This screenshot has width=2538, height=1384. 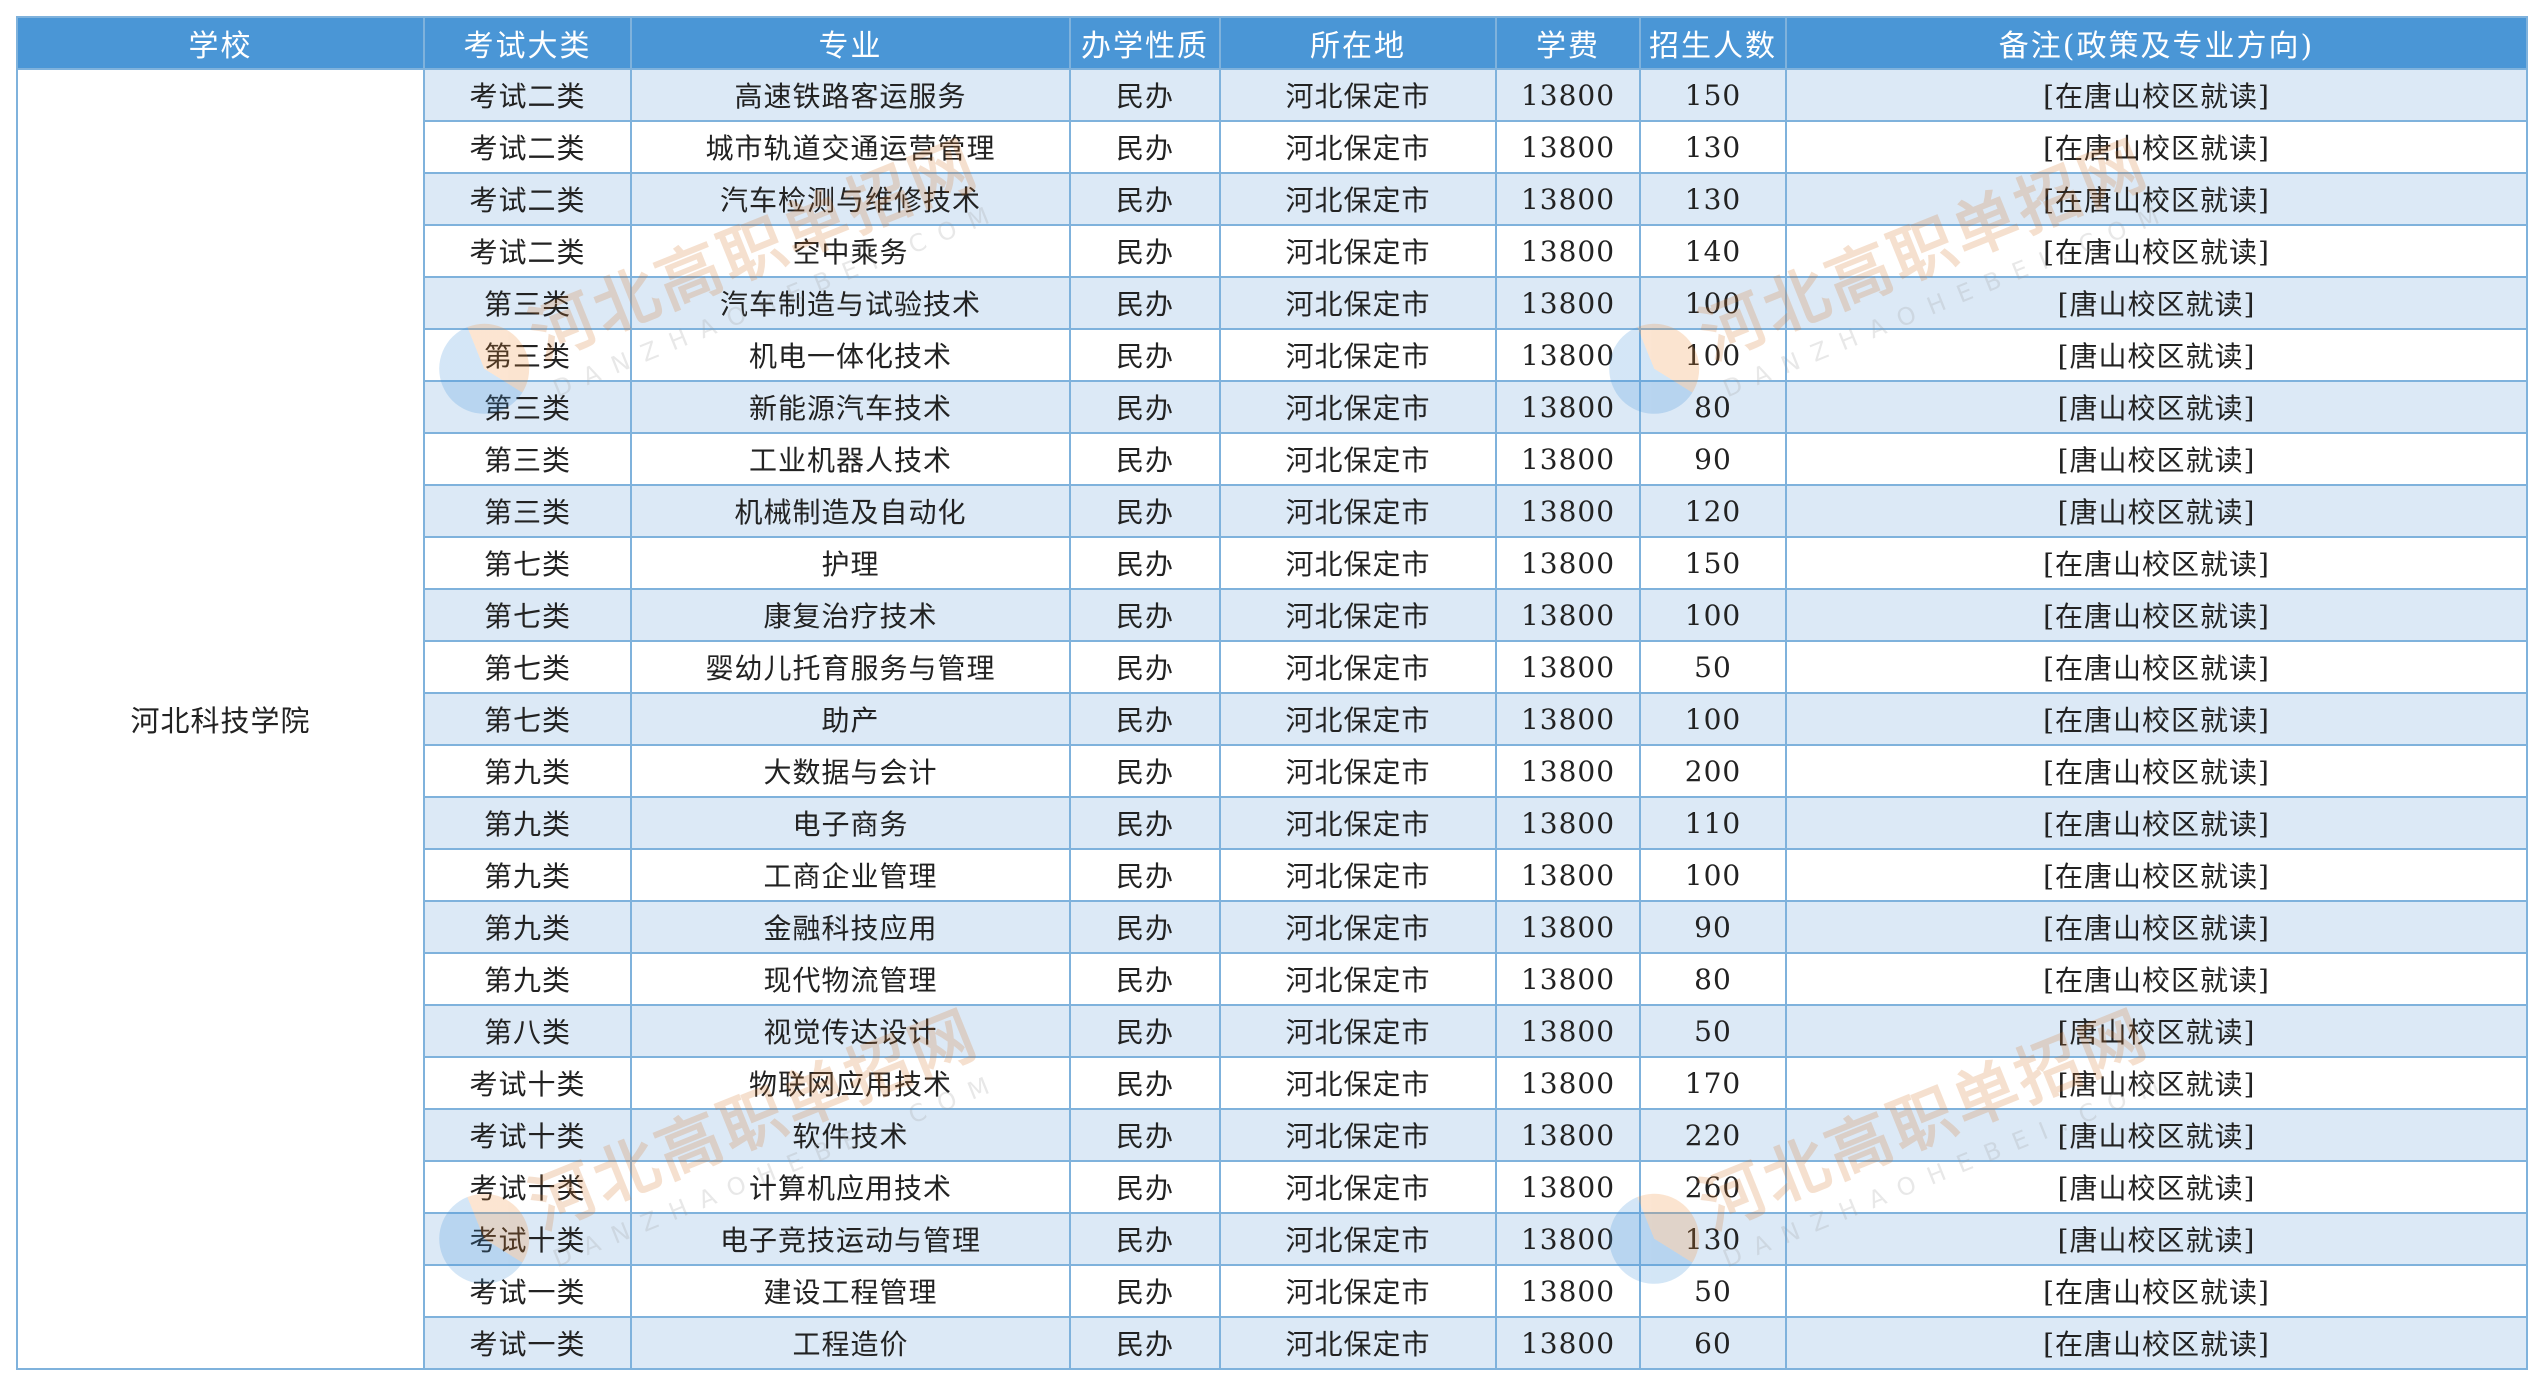 I want to click on major-cell: 计算机应用技术, so click(x=850, y=1187).